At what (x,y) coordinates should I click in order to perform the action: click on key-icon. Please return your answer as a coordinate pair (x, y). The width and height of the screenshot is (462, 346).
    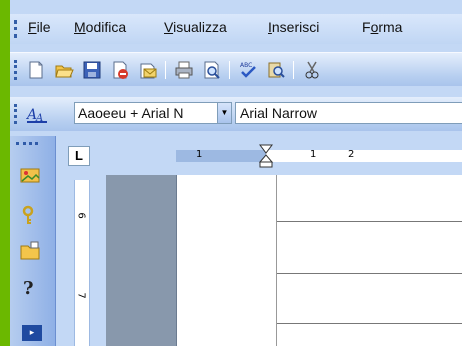
    Looking at the image, I should click on (30, 215).